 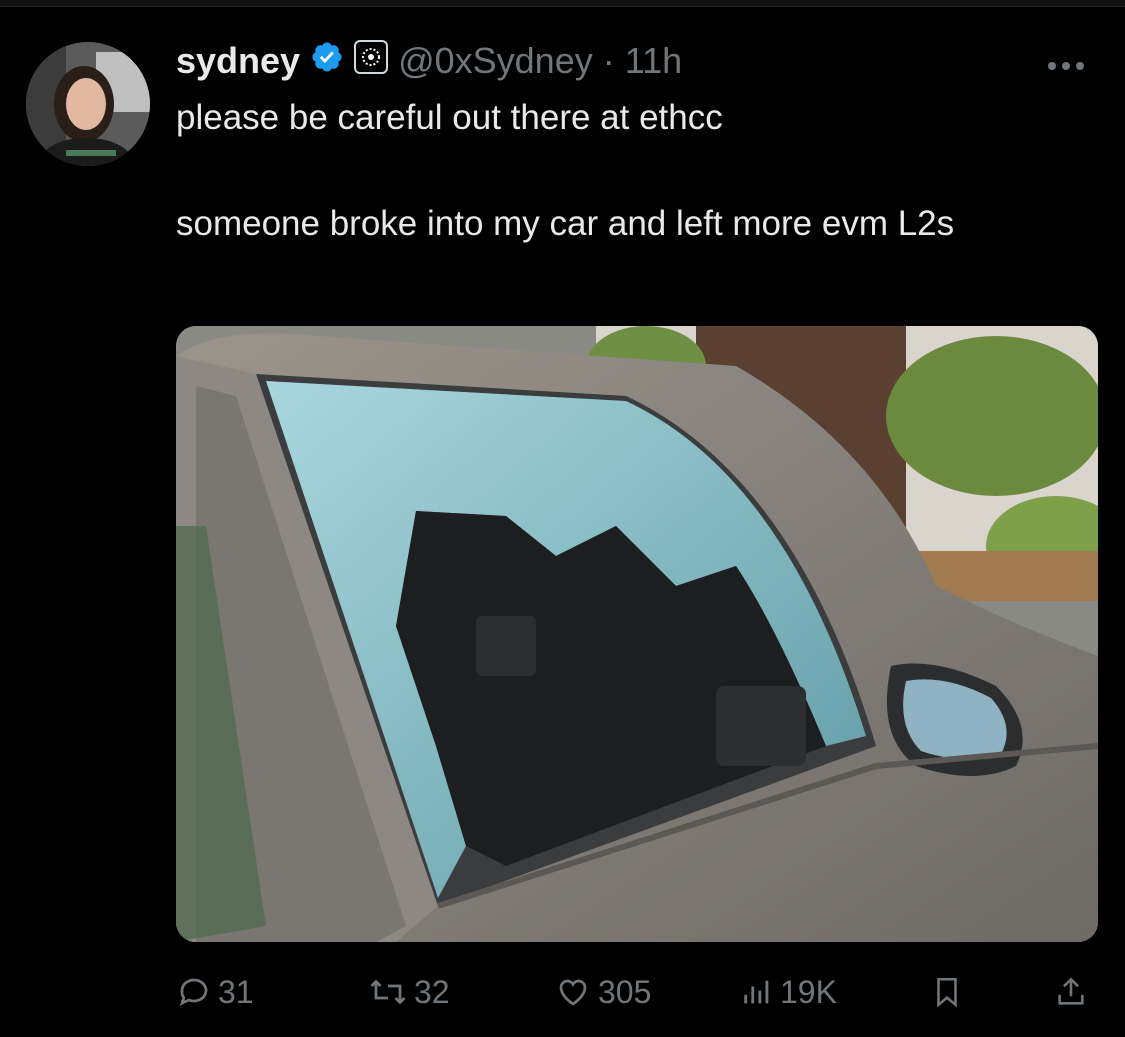 I want to click on top-divider, so click(x=562, y=3).